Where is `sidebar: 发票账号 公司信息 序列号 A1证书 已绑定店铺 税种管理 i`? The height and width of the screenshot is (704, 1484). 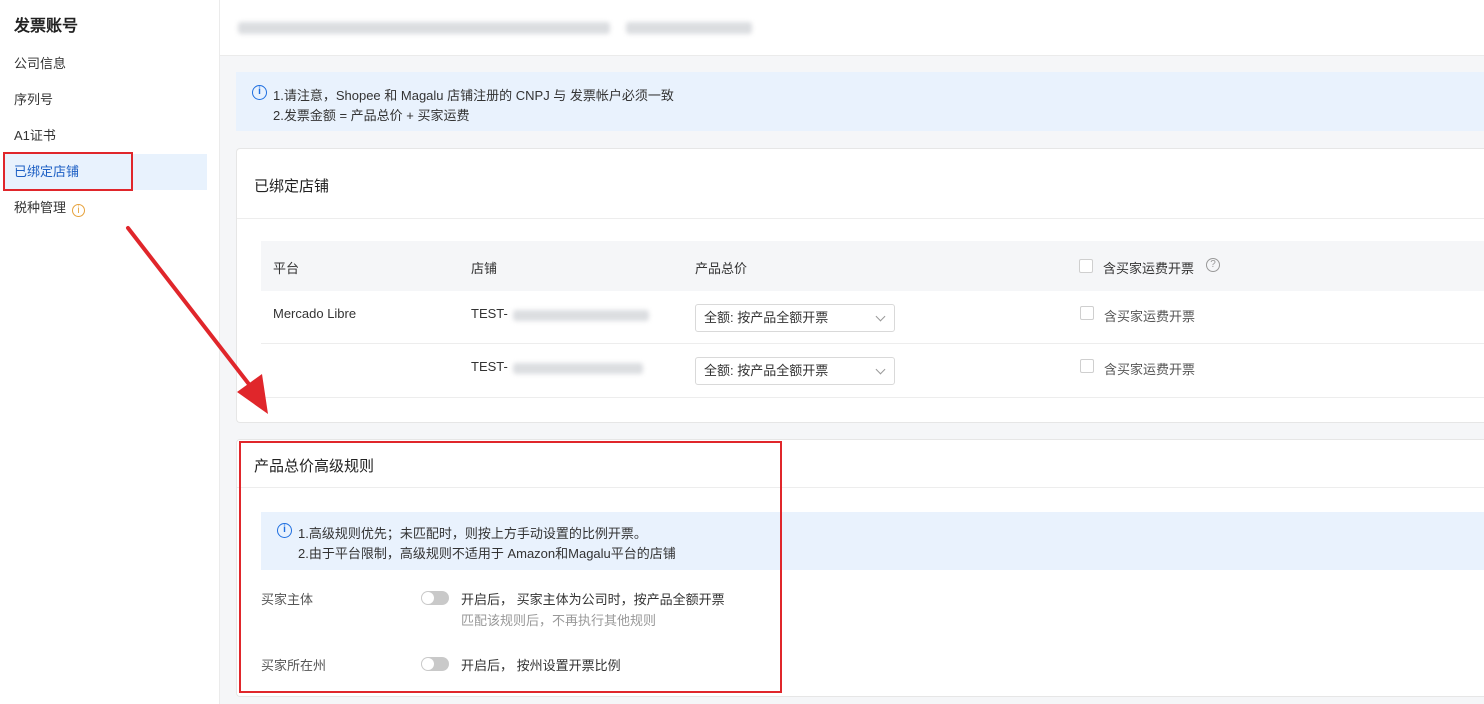
sidebar: 发票账号 公司信息 序列号 A1证书 已绑定店铺 税种管理 i is located at coordinates (110, 352).